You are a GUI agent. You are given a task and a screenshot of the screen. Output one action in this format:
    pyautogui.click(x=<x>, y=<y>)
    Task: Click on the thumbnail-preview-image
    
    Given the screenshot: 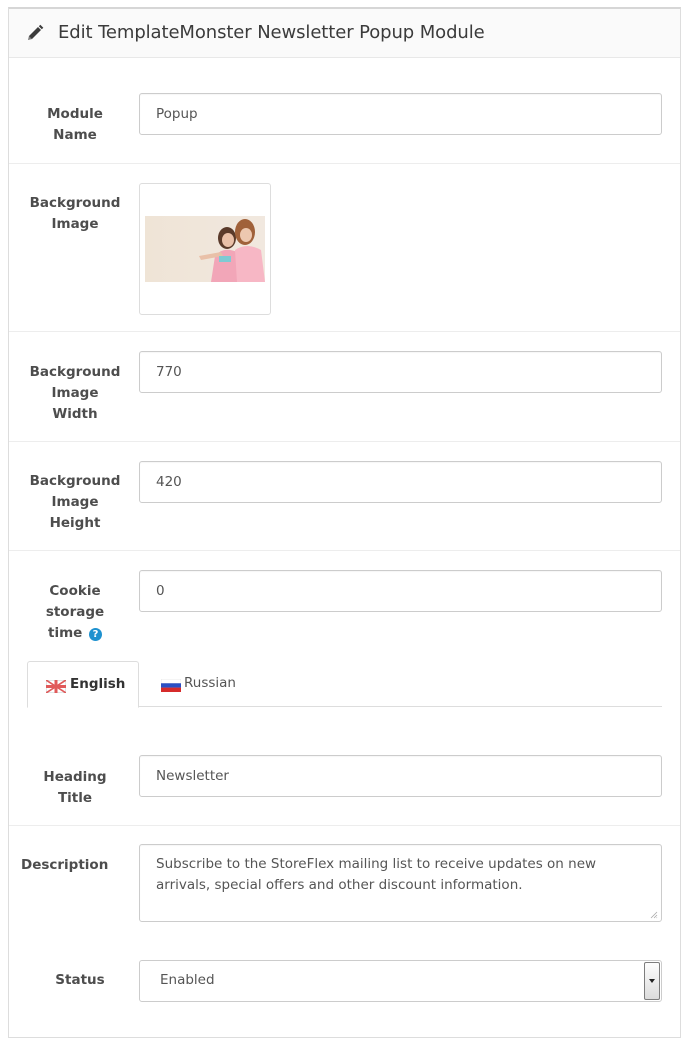 What is the action you would take?
    pyautogui.click(x=205, y=249)
    